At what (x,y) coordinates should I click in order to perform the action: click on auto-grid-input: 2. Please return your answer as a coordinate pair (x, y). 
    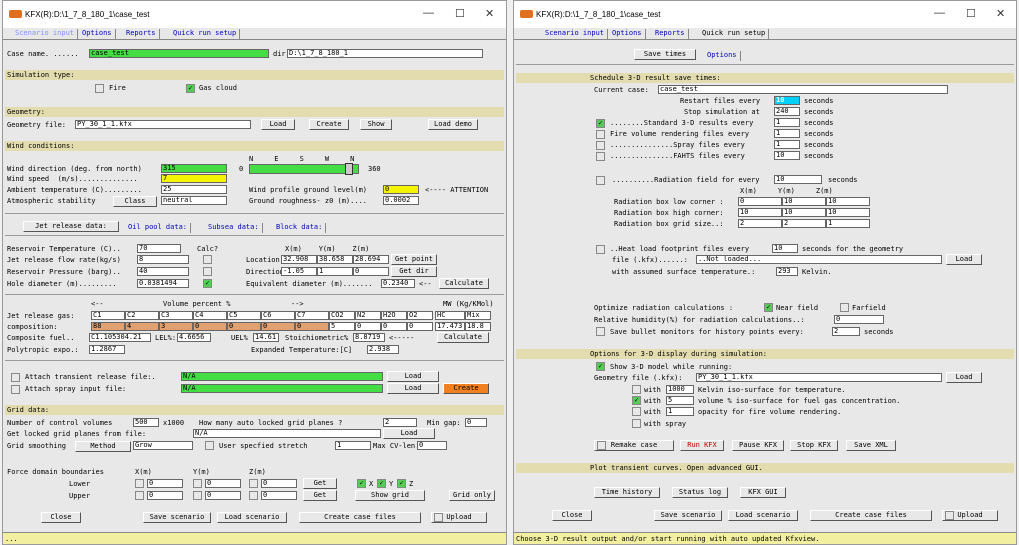
    Looking at the image, I should click on (400, 422).